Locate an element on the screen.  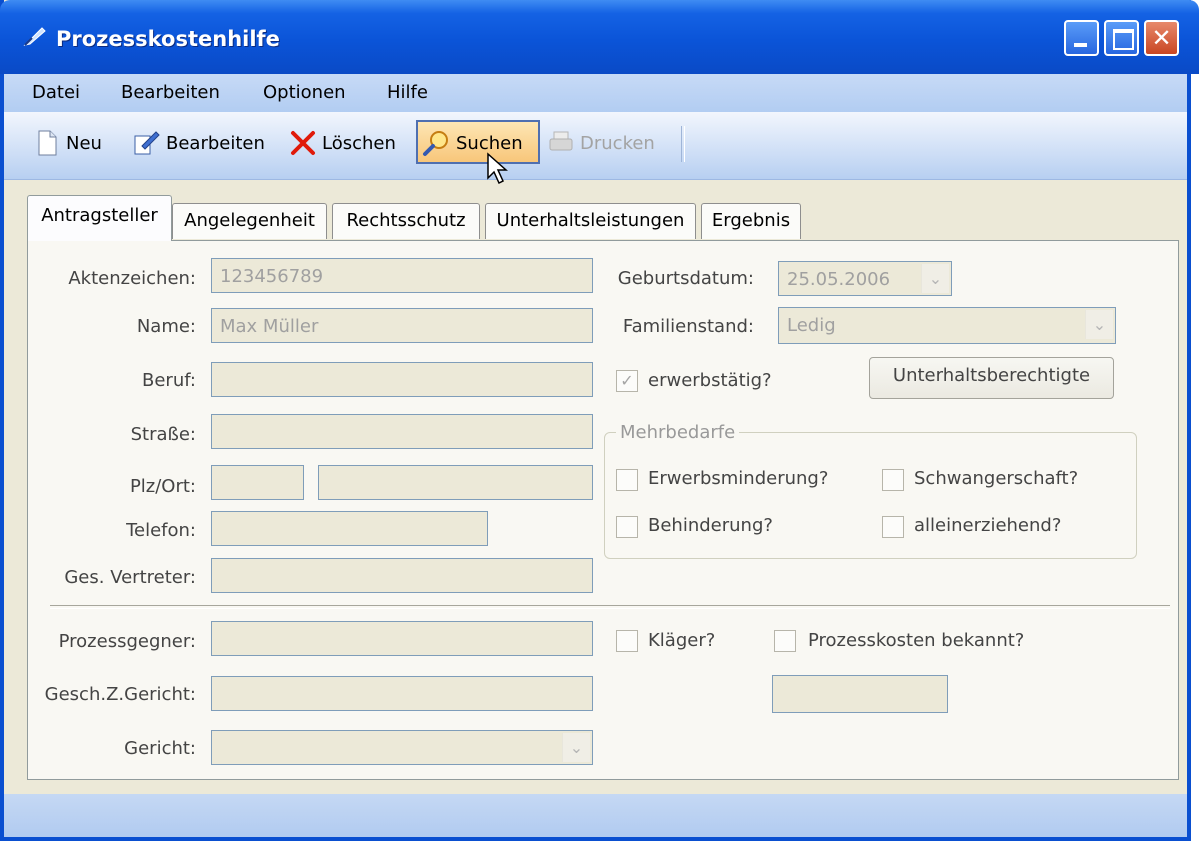
mehrbedarfe-group is located at coordinates (870, 495).